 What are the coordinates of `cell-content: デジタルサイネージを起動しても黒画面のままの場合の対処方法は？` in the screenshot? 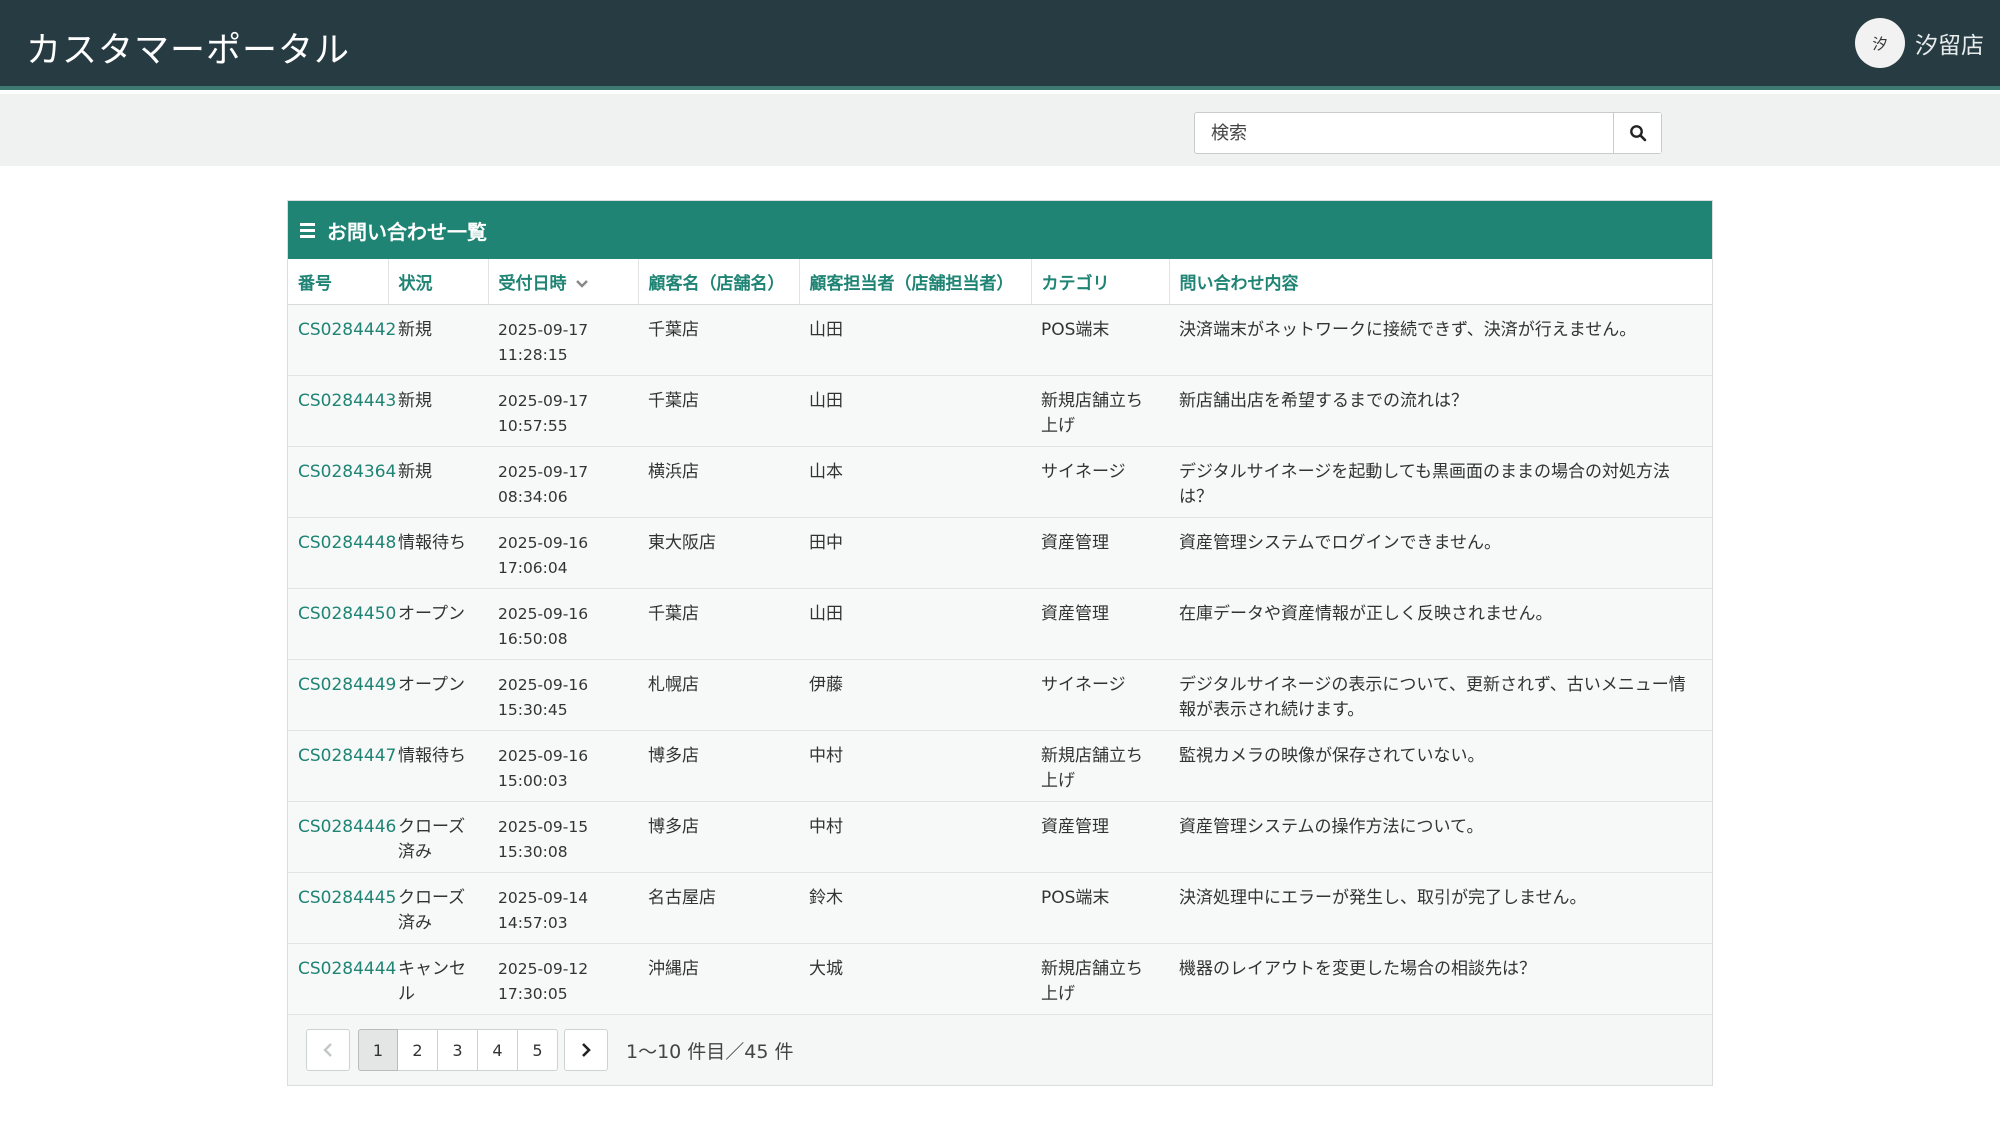 It's located at (1440, 482).